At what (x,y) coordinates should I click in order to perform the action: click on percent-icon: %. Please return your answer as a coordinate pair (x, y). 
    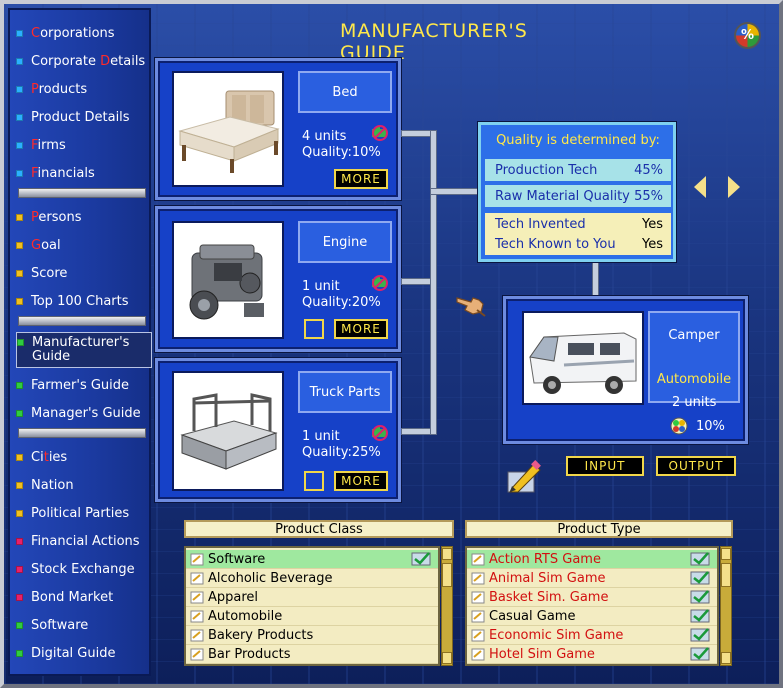
    Looking at the image, I should click on (747, 35).